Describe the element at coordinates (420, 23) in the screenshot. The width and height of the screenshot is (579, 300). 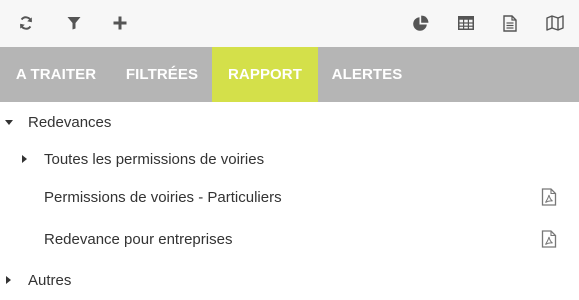
I see `pie-chart-icon` at that location.